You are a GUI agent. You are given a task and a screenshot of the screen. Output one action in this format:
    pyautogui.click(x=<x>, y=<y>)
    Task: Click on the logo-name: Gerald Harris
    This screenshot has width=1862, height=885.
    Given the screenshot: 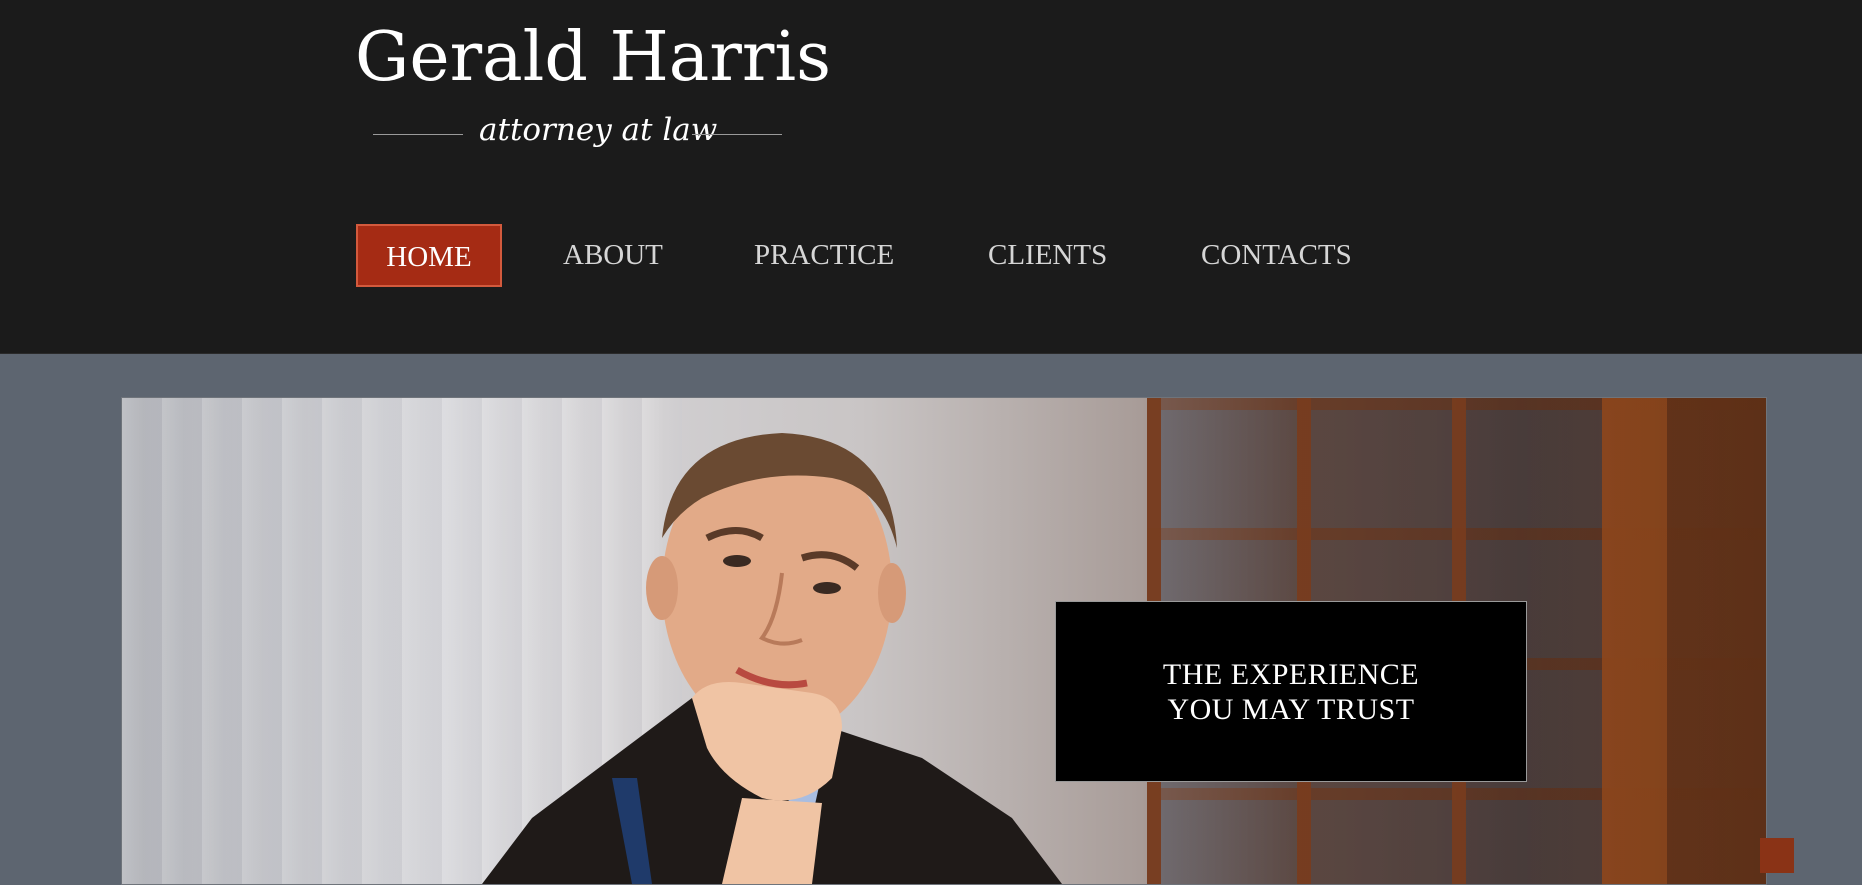 What is the action you would take?
    pyautogui.click(x=593, y=57)
    